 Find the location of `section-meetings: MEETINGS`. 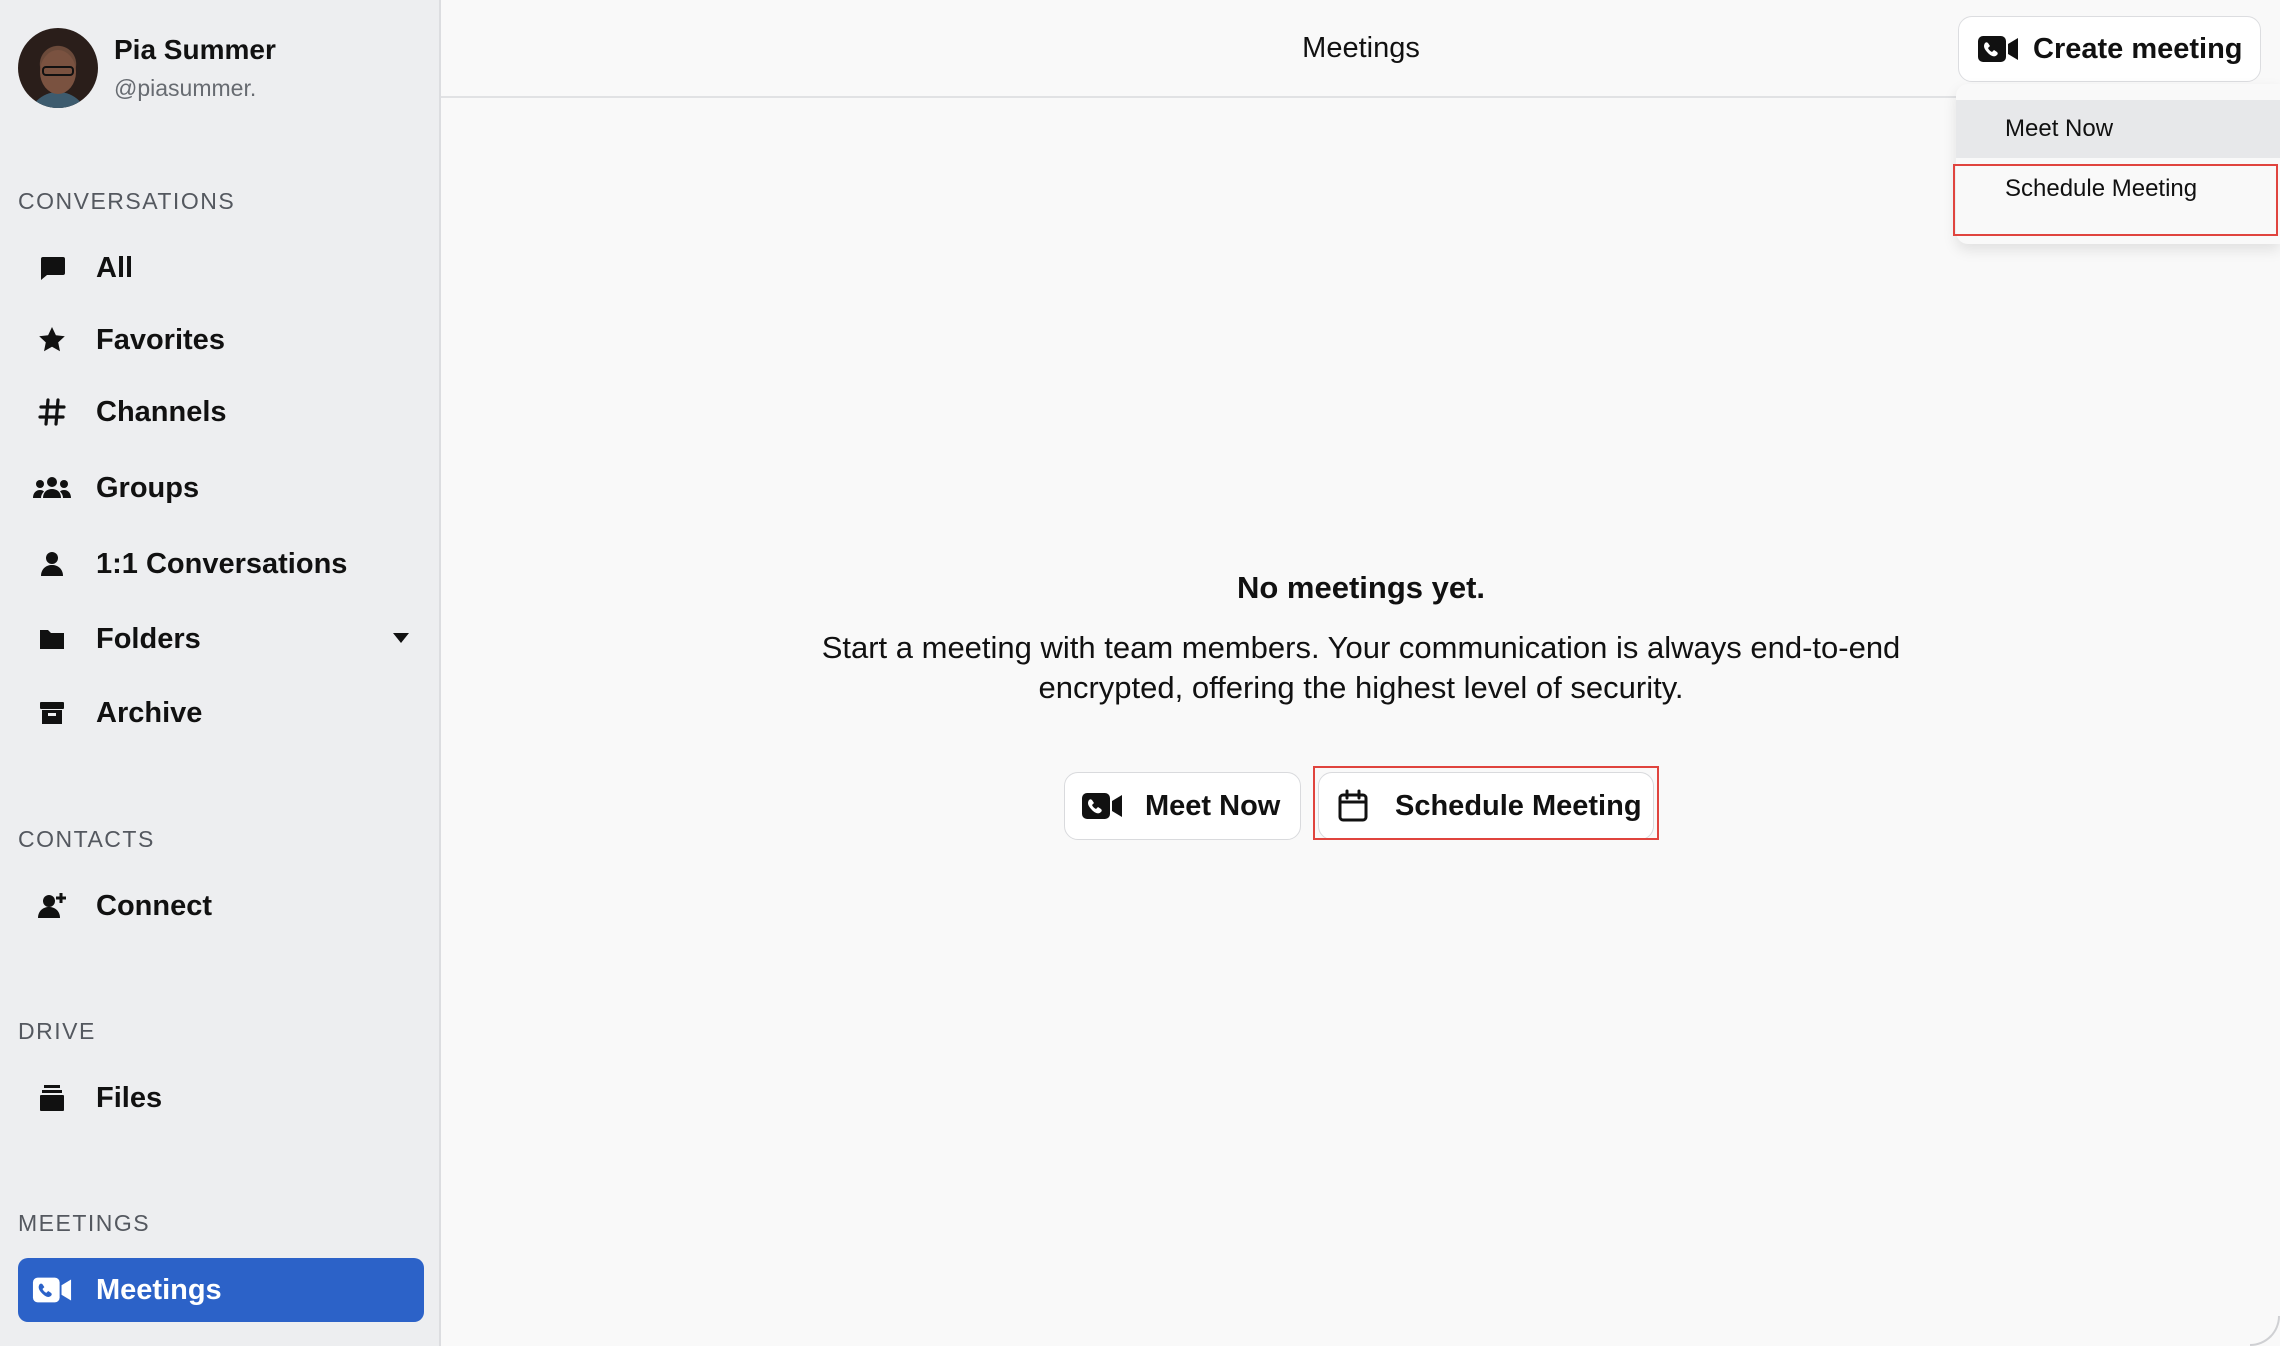

section-meetings: MEETINGS is located at coordinates (84, 1223).